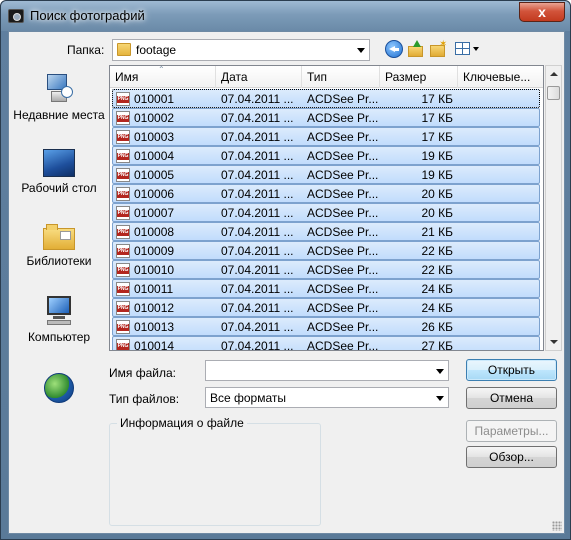 The width and height of the screenshot is (571, 540). What do you see at coordinates (394, 49) in the screenshot?
I see `back-icon` at bounding box center [394, 49].